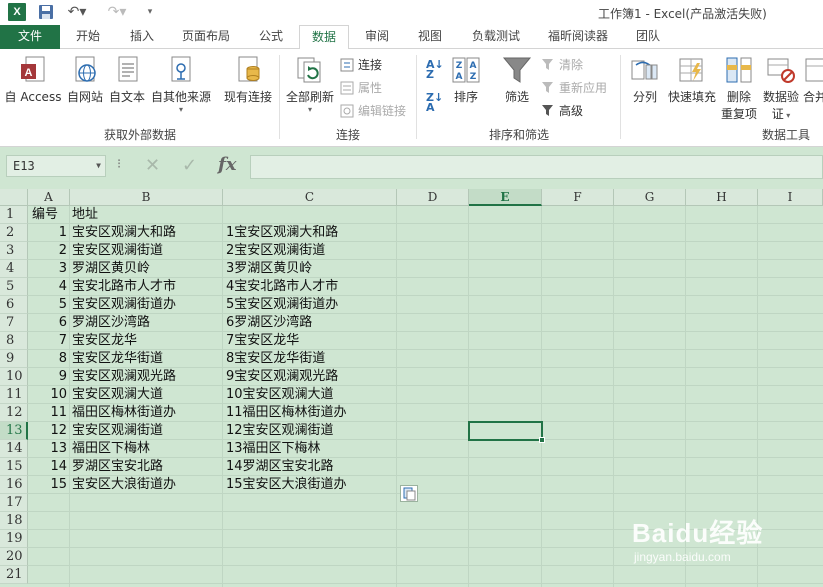 The image size is (823, 587). What do you see at coordinates (790, 197) in the screenshot?
I see `column-header-i: I` at bounding box center [790, 197].